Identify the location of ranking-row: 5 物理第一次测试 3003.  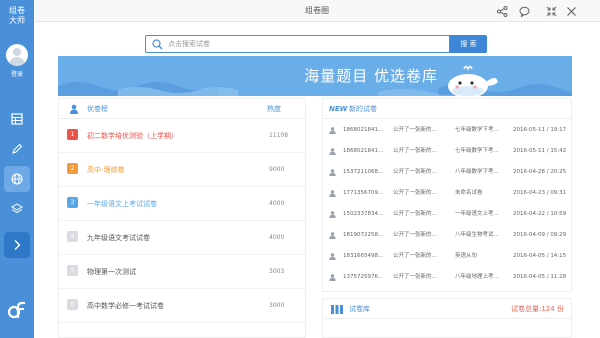
(183, 272).